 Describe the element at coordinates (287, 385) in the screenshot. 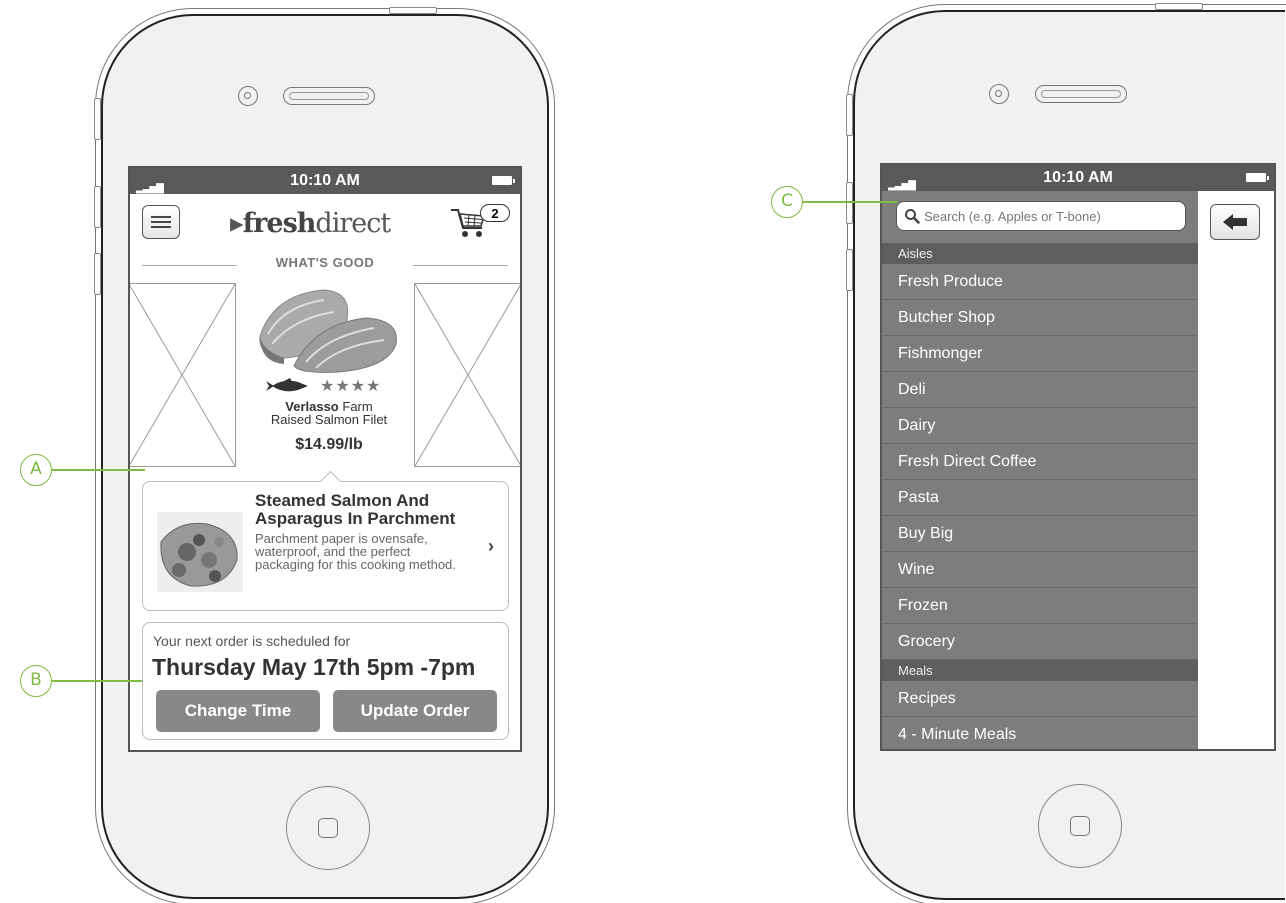

I see `fish-icon` at that location.